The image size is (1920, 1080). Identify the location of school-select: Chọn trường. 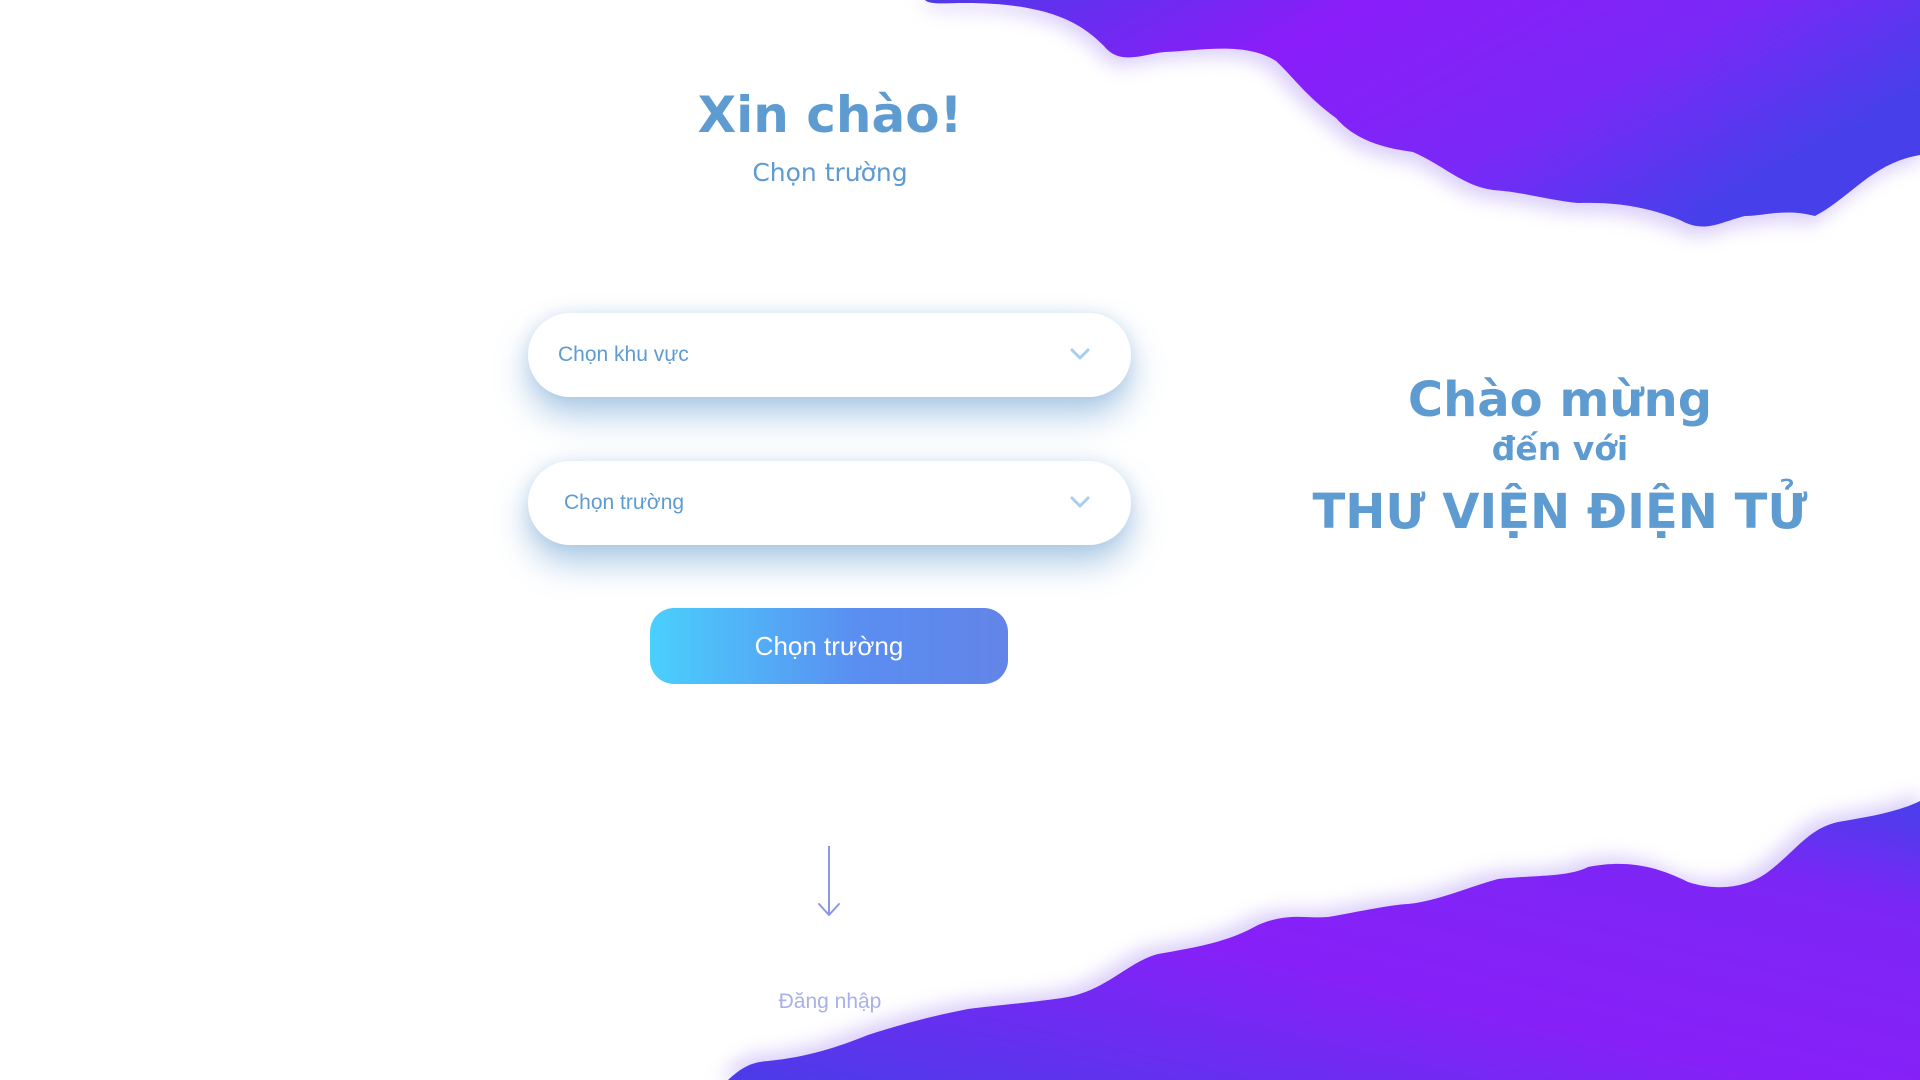
(829, 503).